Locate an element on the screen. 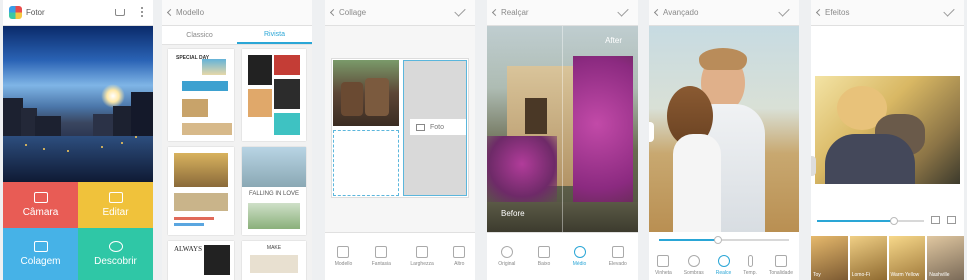 The height and width of the screenshot is (280, 967). tab-classico: Classico is located at coordinates (199, 35).